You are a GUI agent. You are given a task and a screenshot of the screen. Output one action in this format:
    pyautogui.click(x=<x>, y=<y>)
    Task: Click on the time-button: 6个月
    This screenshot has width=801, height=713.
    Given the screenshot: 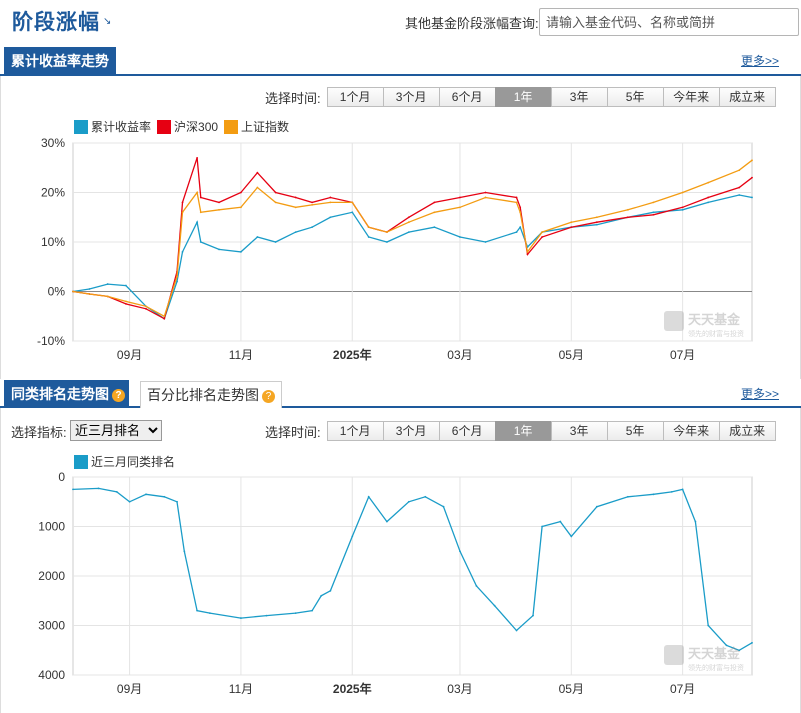 What is the action you would take?
    pyautogui.click(x=467, y=431)
    